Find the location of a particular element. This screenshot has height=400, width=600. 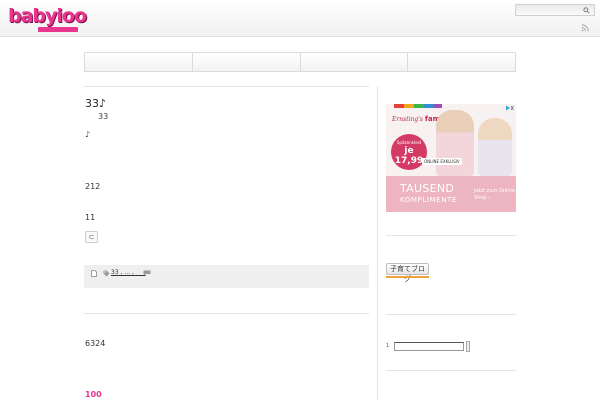

blog-badge-underline is located at coordinates (407, 277).